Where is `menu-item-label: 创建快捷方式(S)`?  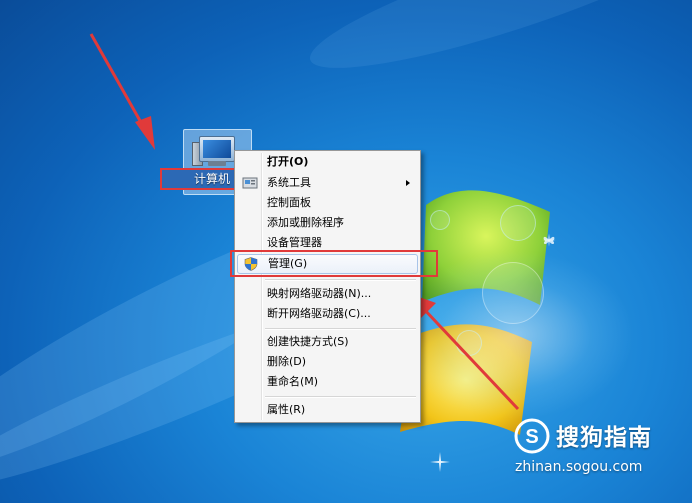 menu-item-label: 创建快捷方式(S) is located at coordinates (308, 341).